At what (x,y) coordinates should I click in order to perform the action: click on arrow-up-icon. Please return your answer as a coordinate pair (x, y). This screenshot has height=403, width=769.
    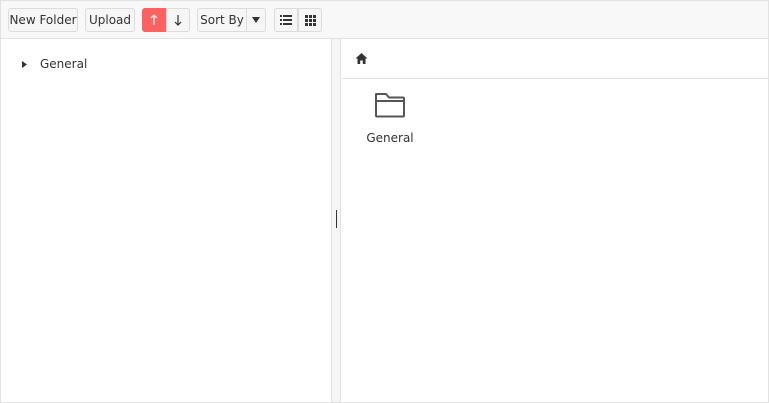
    Looking at the image, I should click on (154, 19).